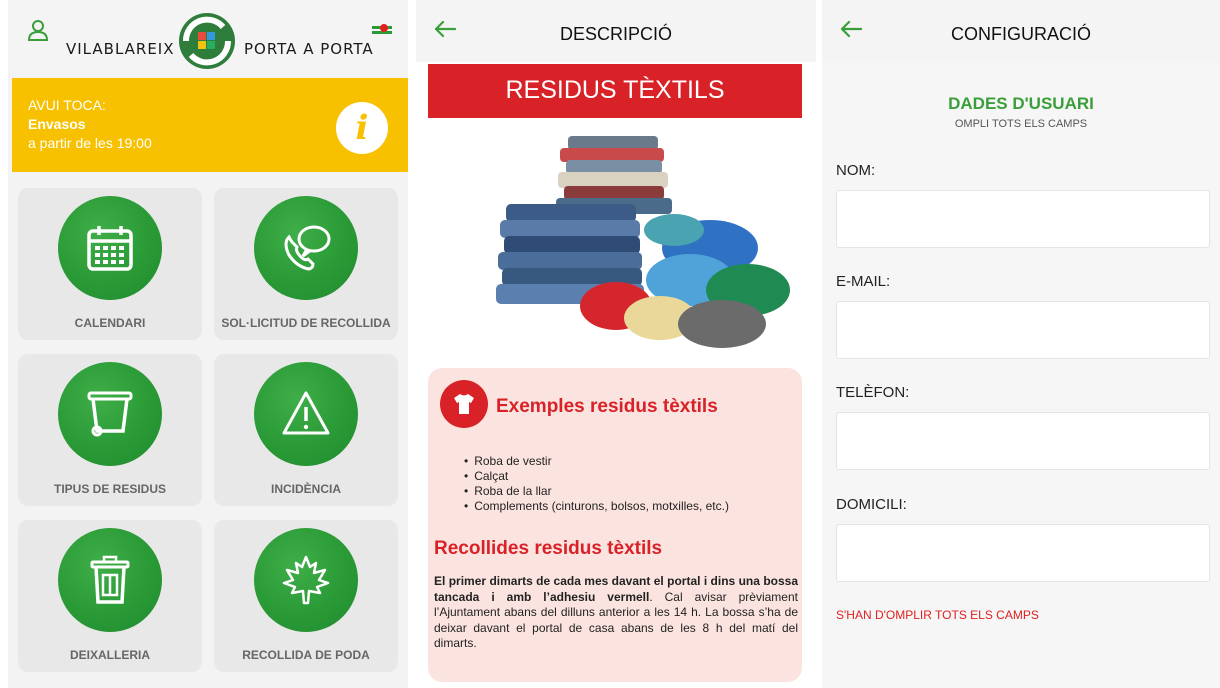 The image size is (1220, 688). I want to click on collection-heading: Recollides residus tèxtils, so click(548, 548).